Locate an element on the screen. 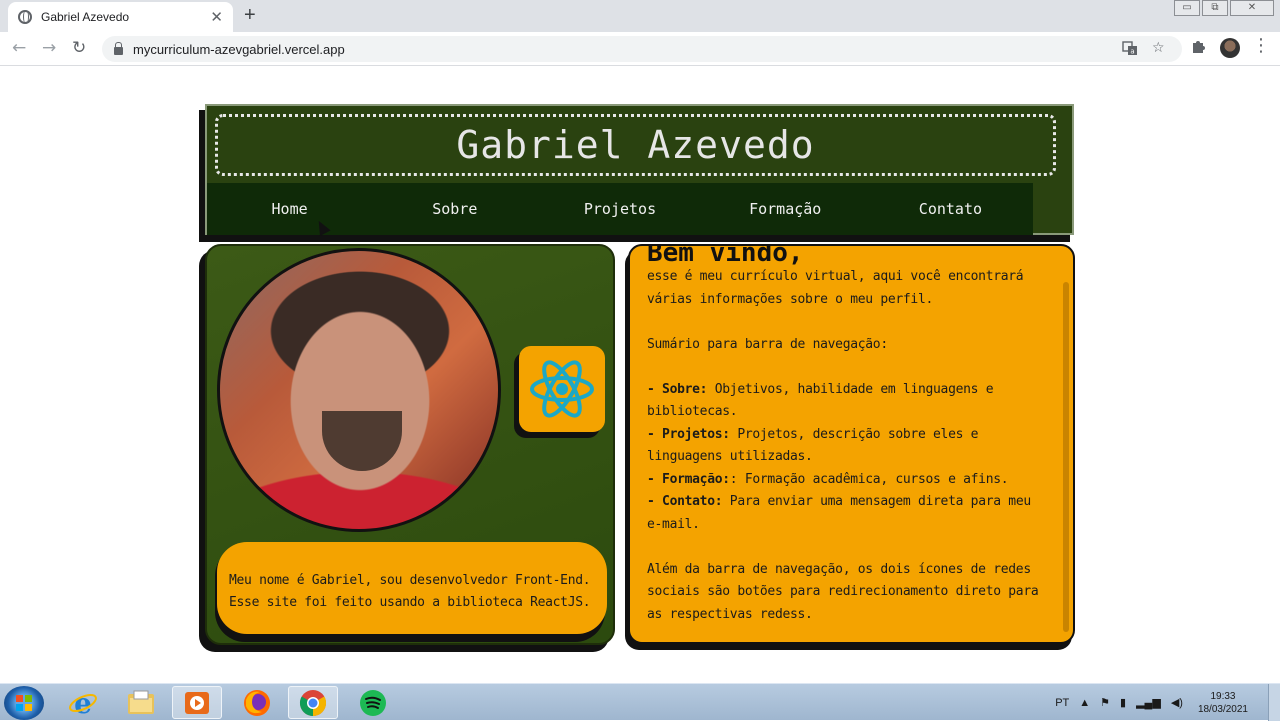 This screenshot has height=721, width=1280. more-menu-icon: ⋮ is located at coordinates (1261, 45).